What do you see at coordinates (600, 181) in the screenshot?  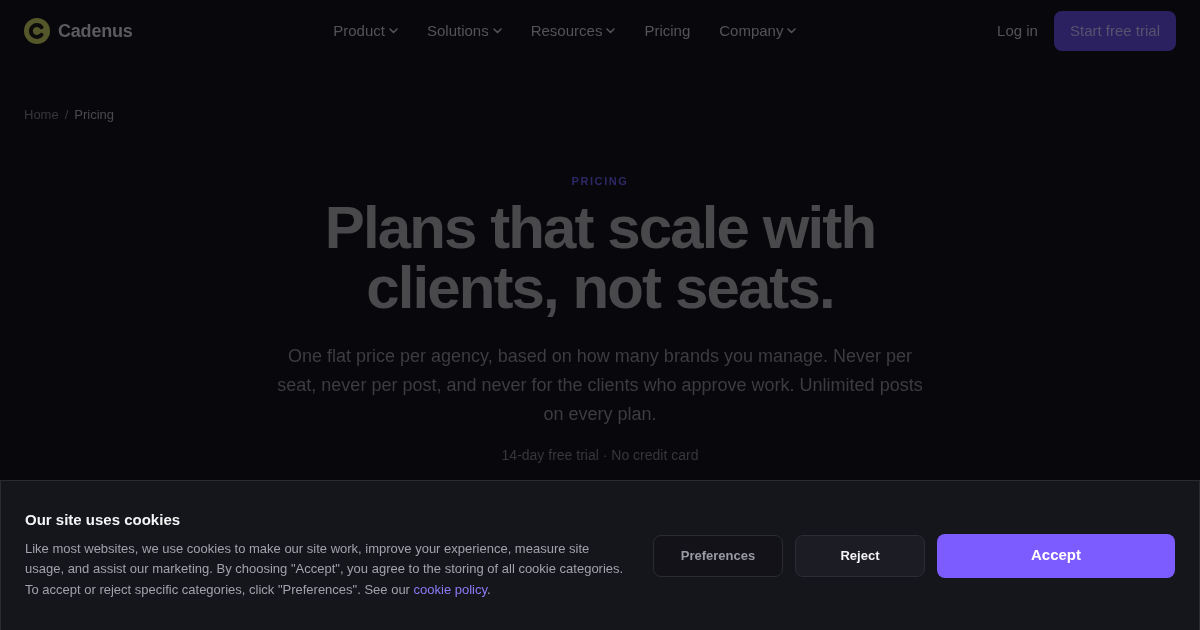 I see `eyebrow-label: PRICING` at bounding box center [600, 181].